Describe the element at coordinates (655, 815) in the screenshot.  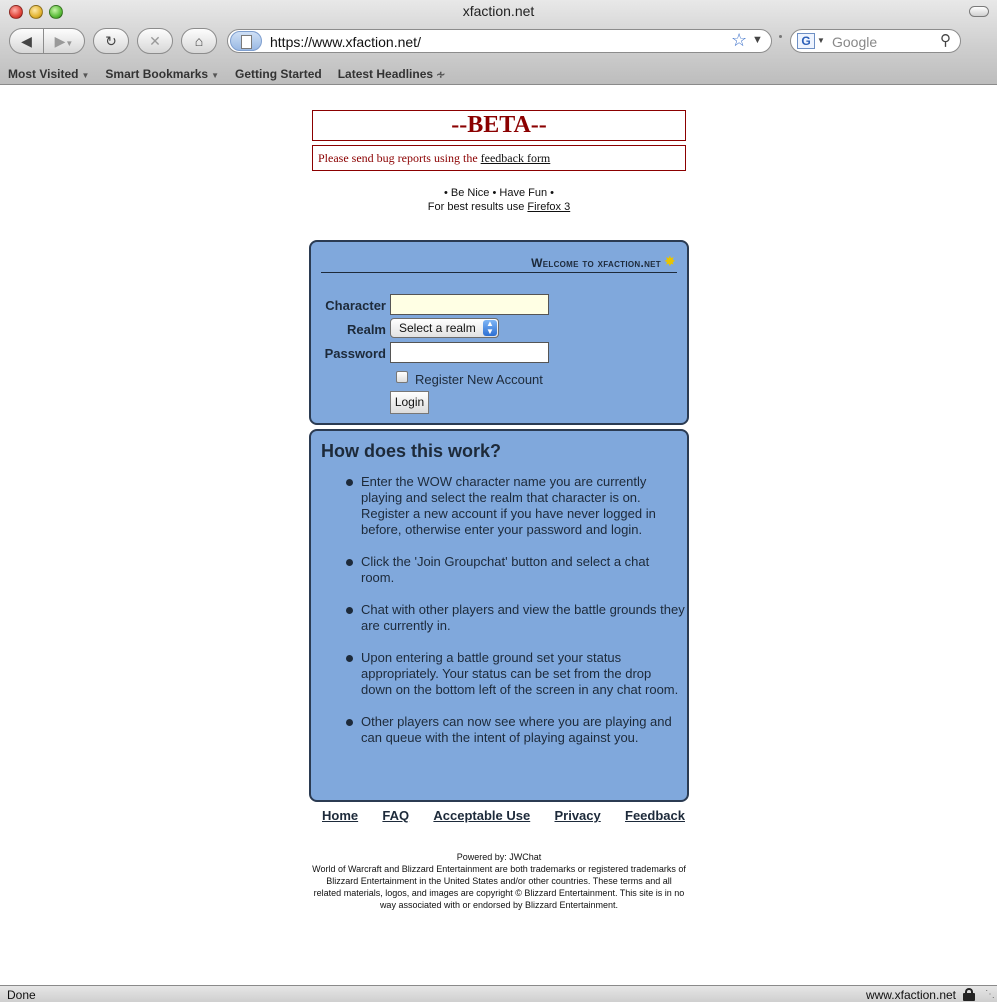
I see `footer-link-feedback: Feedback` at that location.